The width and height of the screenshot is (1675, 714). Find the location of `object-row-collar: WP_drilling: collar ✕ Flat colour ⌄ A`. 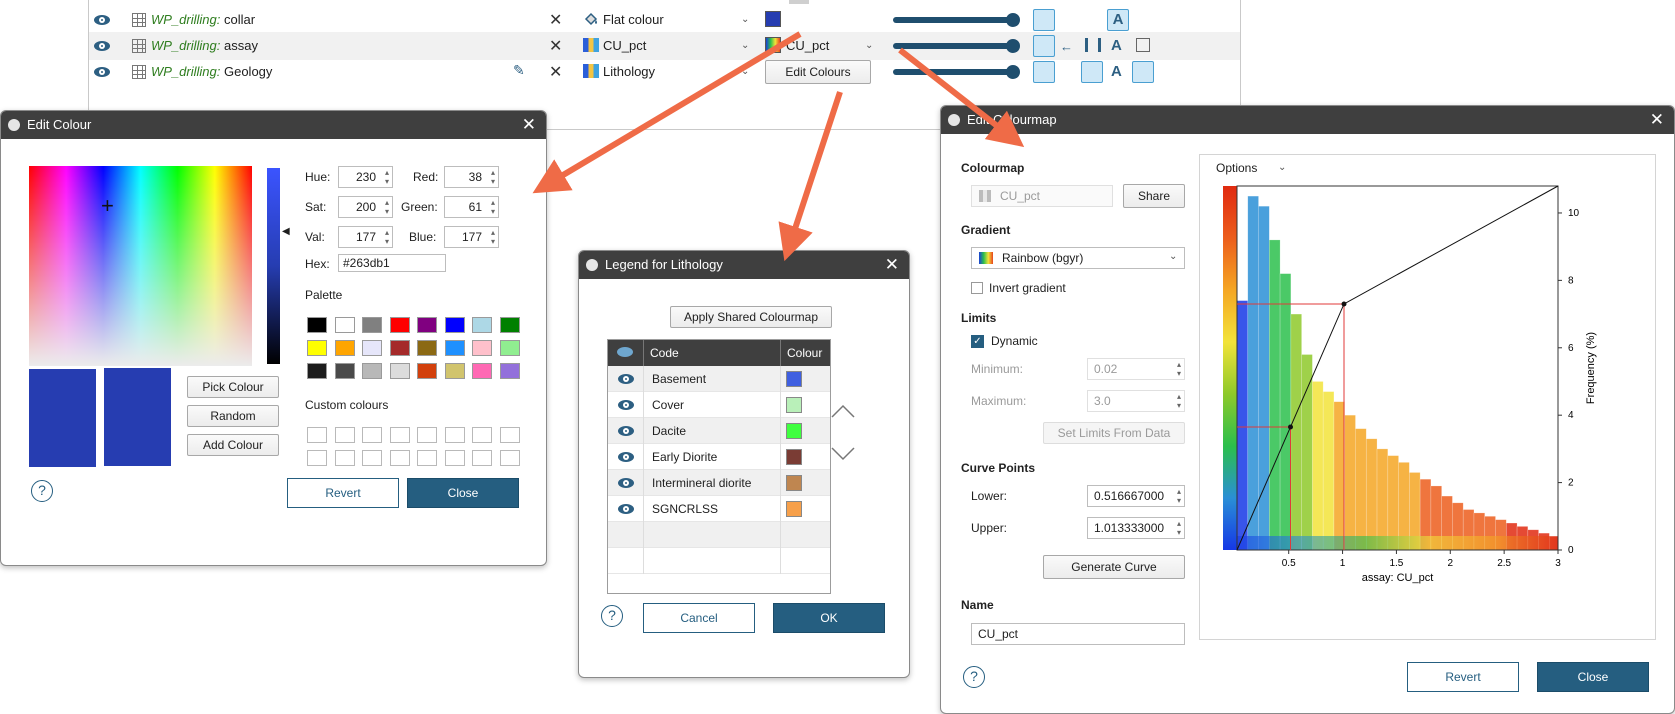

object-row-collar: WP_drilling: collar ✕ Flat colour ⌄ A is located at coordinates (664, 20).